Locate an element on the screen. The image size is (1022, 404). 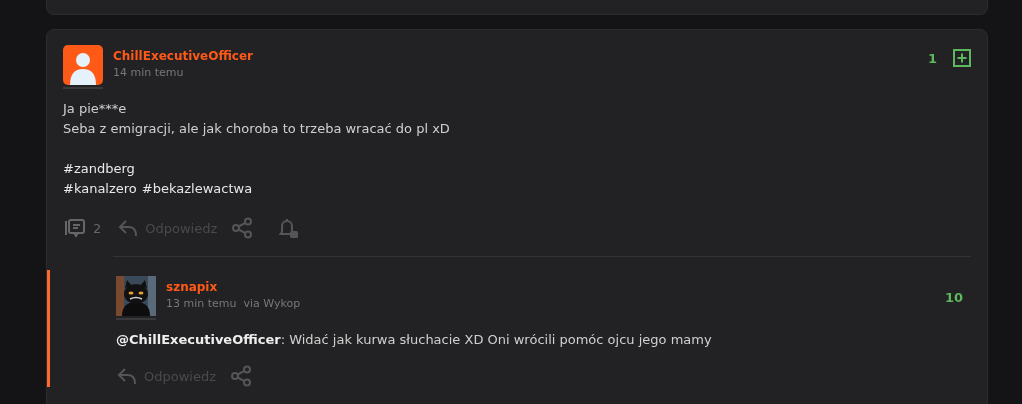
reply-source: via Wykop is located at coordinates (272, 303).